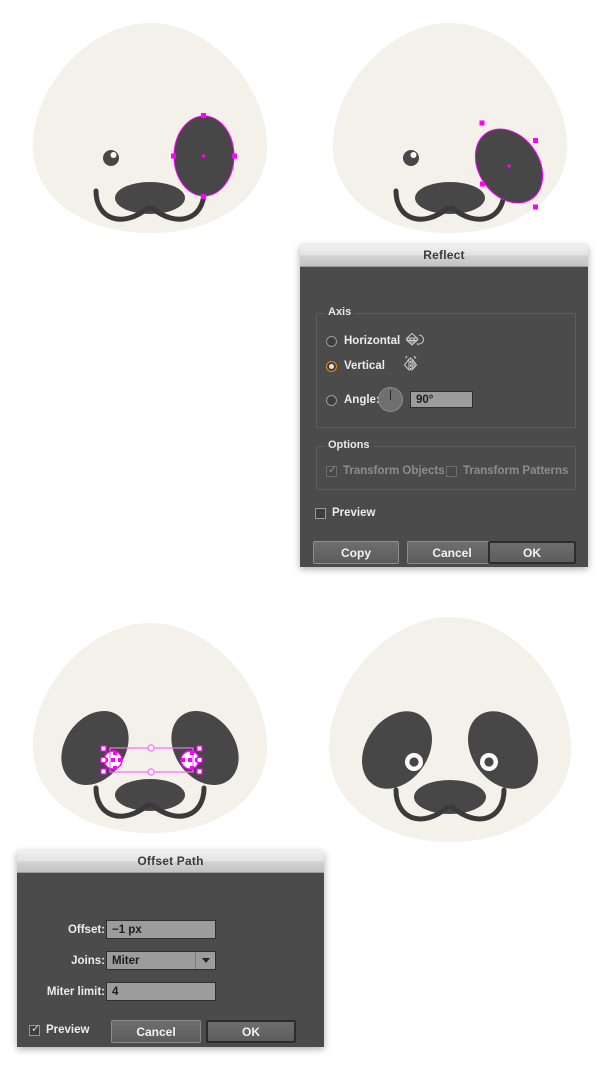  What do you see at coordinates (205, 960) in the screenshot?
I see `chevron-down-icon` at bounding box center [205, 960].